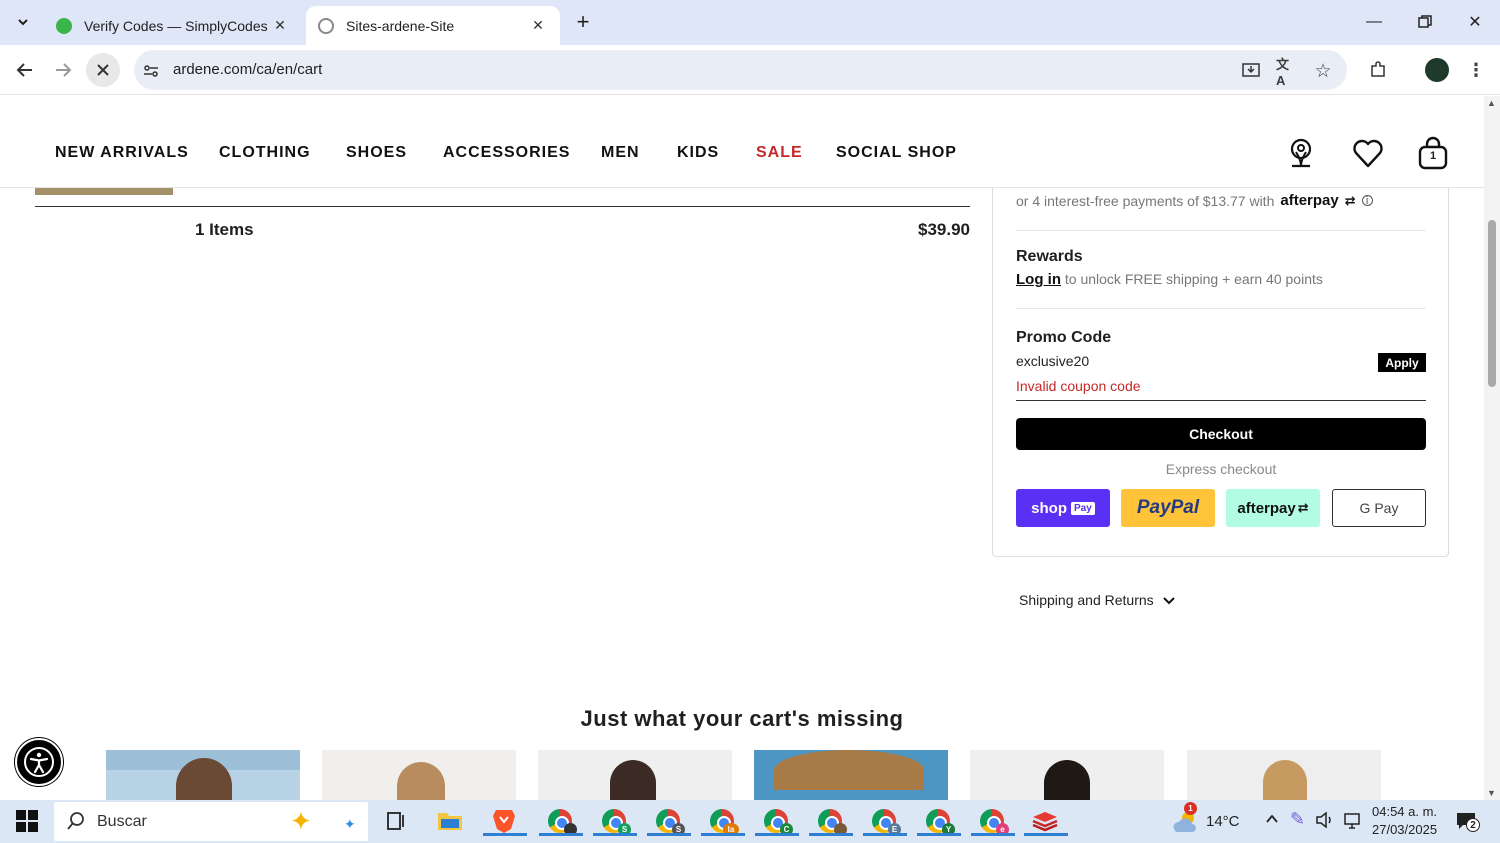 The height and width of the screenshot is (843, 1500). I want to click on shop-pay-button: shop Pay, so click(1063, 508).